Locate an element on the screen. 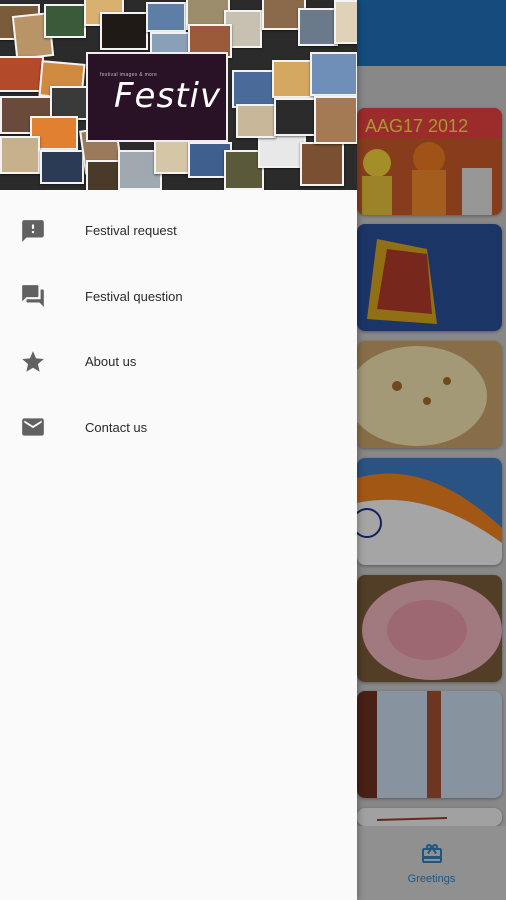 The image size is (506, 900). menu-item-about-us: About us is located at coordinates (178, 362).